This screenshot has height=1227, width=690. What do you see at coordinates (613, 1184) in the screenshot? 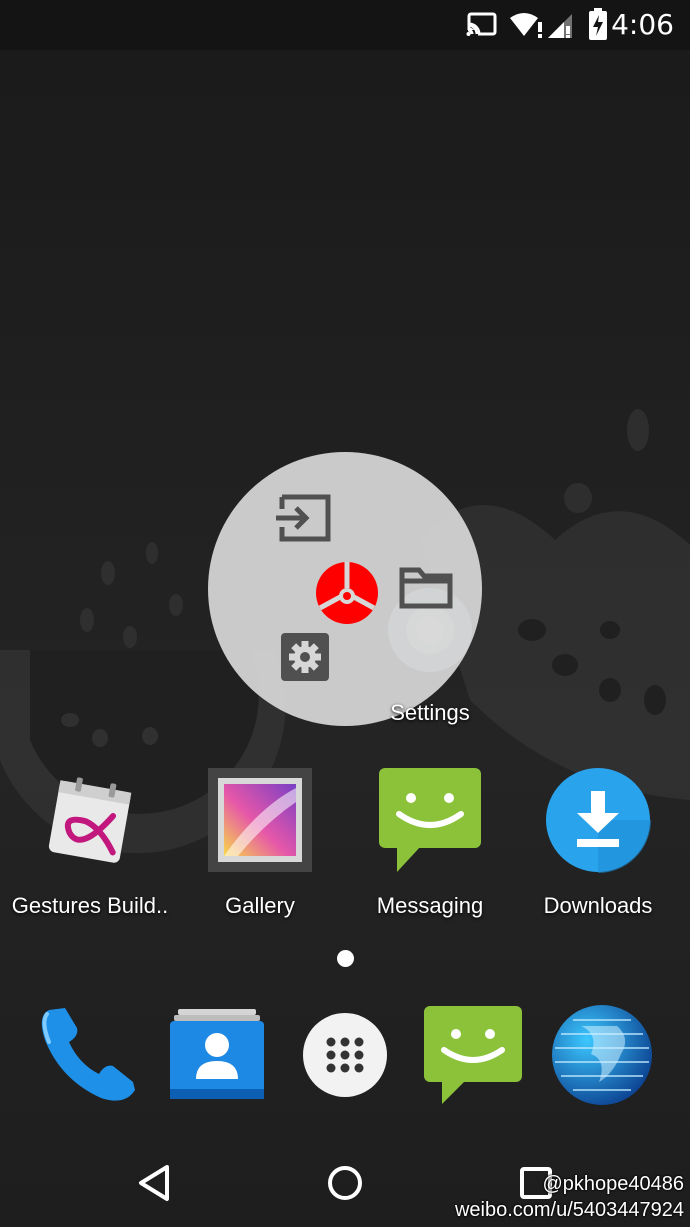
I see `watermark-handle: @pkhope40486` at bounding box center [613, 1184].